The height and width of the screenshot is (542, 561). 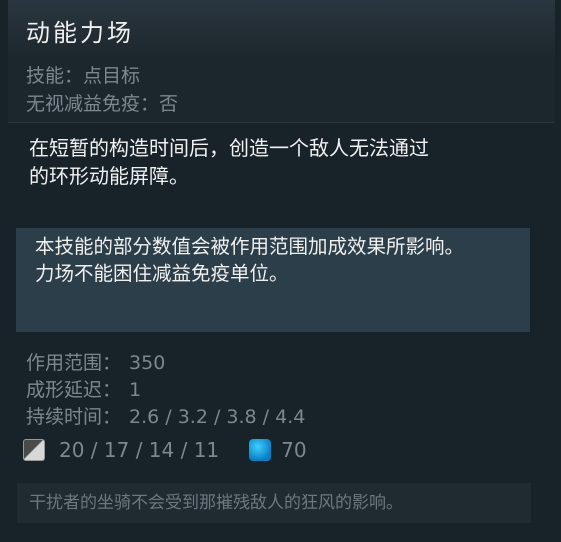 I want to click on stat-value: 2.6 / 3.2 / 3.8 / 4.4, so click(x=217, y=417).